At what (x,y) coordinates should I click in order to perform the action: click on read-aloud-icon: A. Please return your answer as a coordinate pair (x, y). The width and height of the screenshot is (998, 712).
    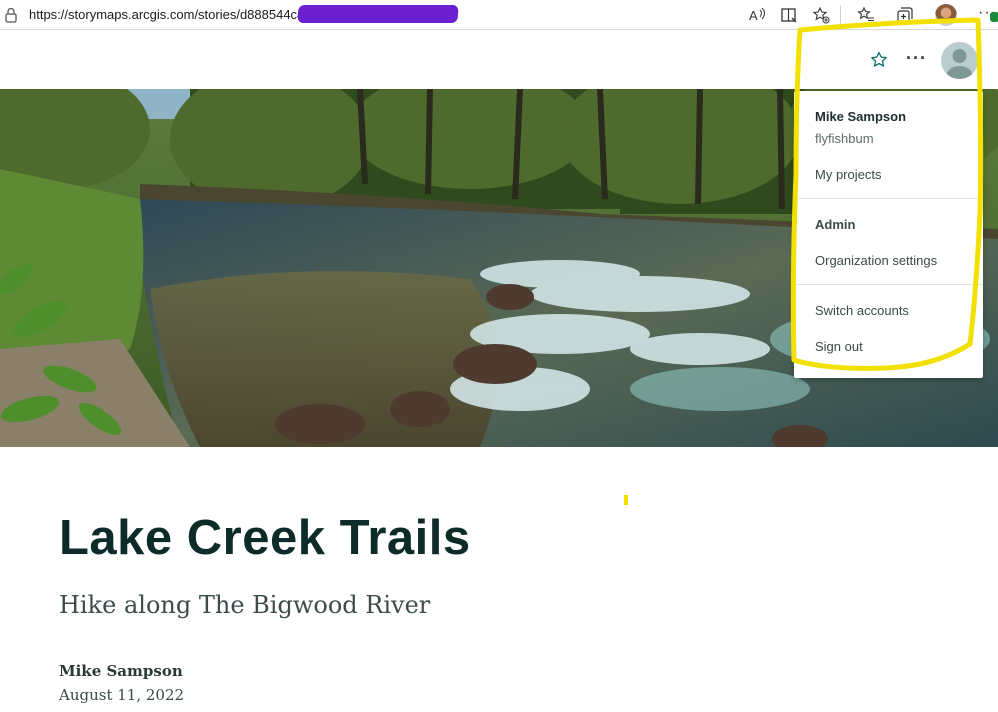
    Looking at the image, I should click on (757, 15).